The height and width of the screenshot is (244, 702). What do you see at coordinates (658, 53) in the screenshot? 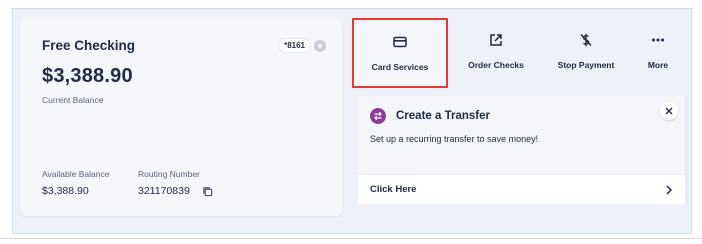
I see `more-button: More` at bounding box center [658, 53].